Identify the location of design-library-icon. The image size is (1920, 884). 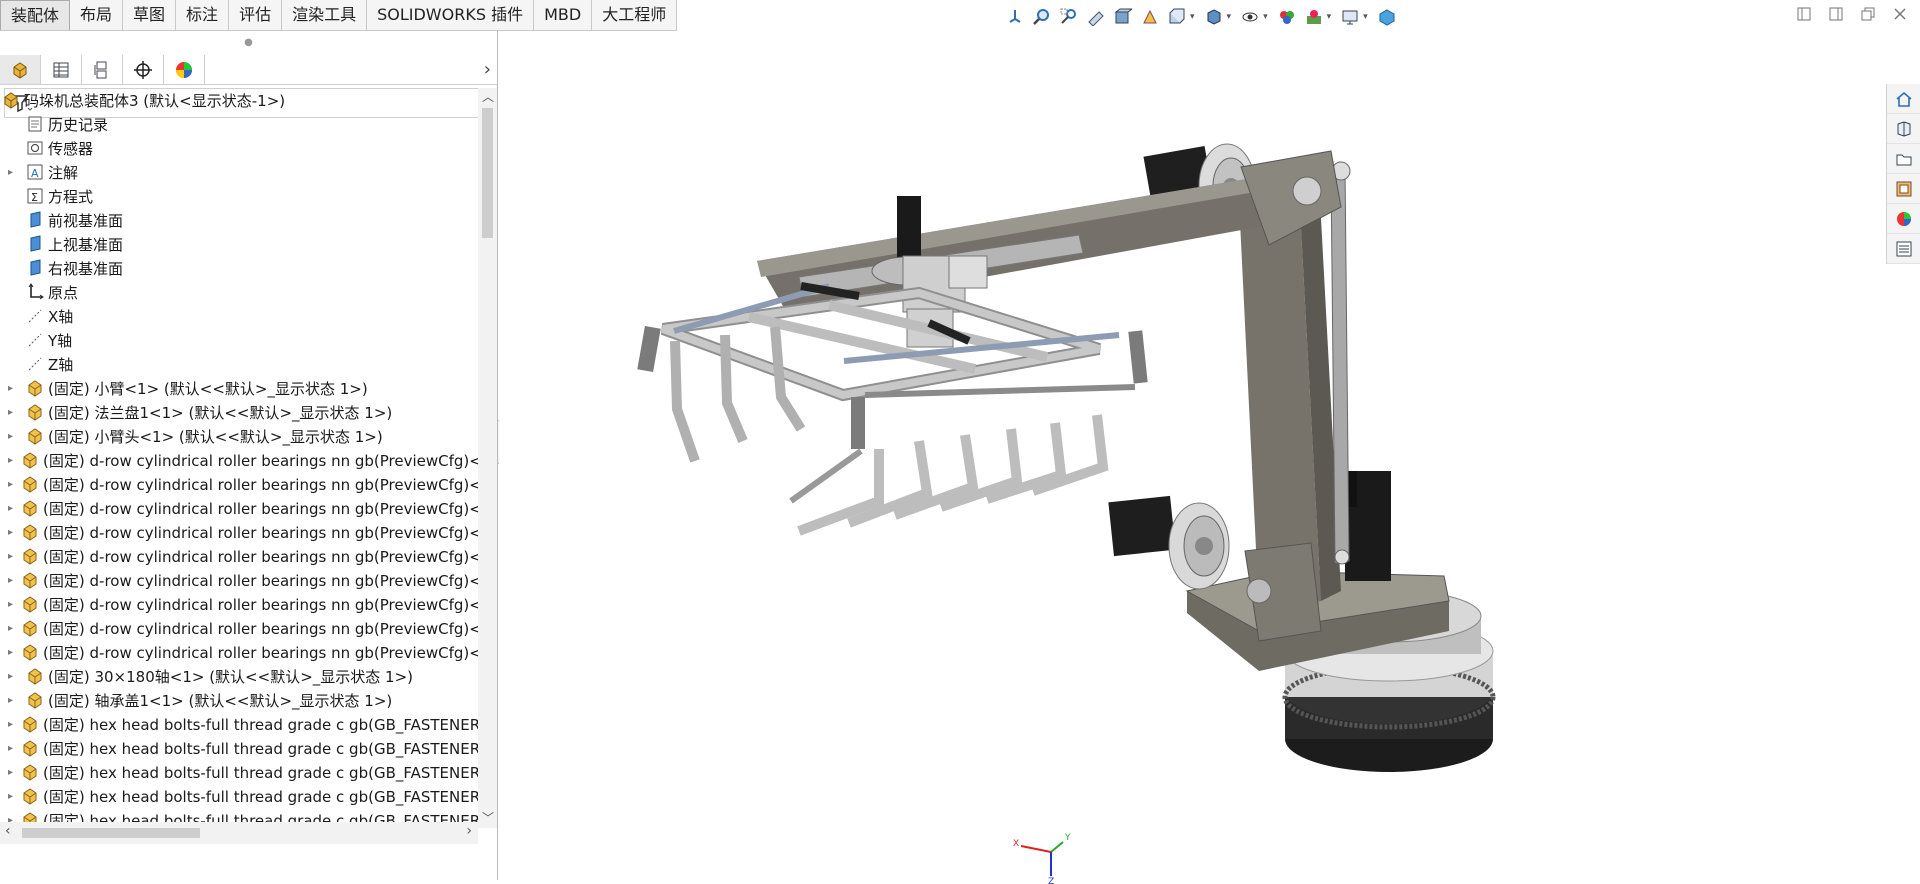
(1903, 129).